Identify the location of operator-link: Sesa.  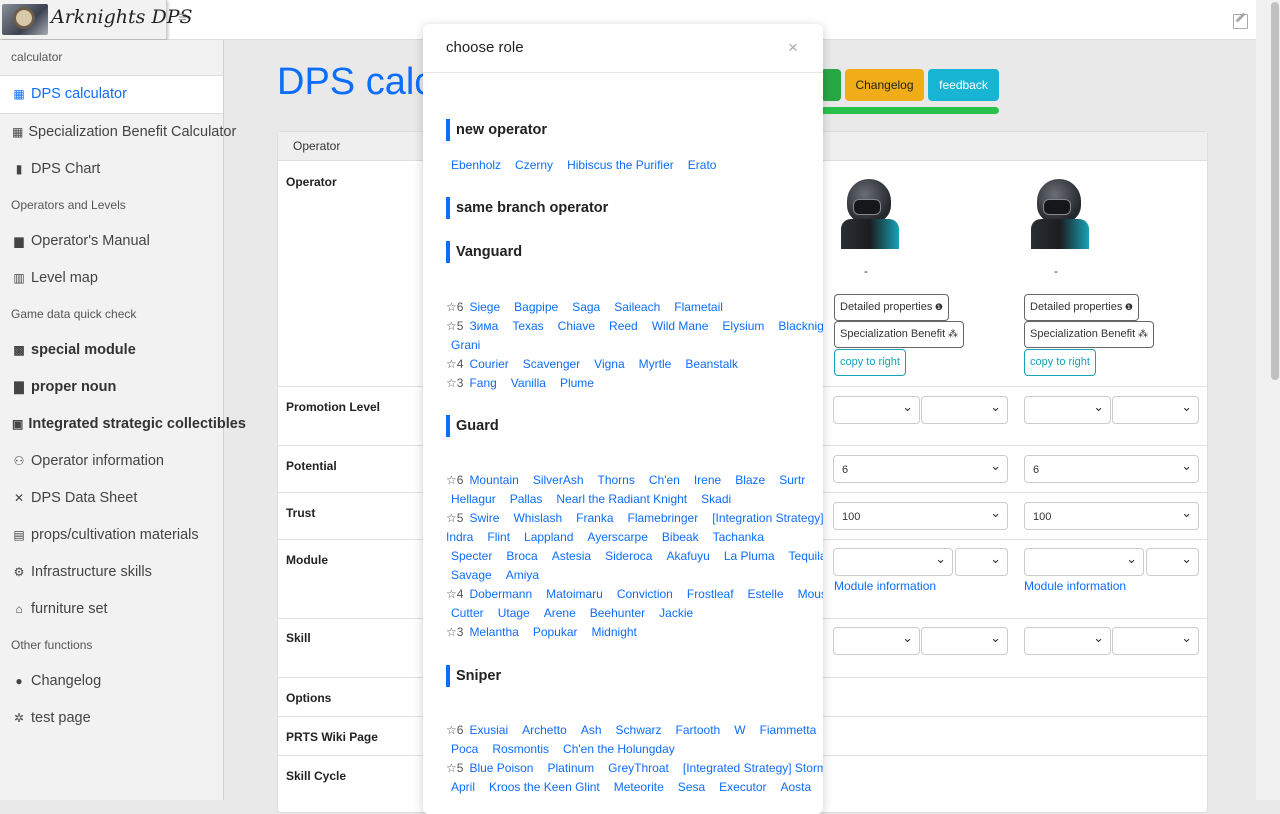
(691, 787).